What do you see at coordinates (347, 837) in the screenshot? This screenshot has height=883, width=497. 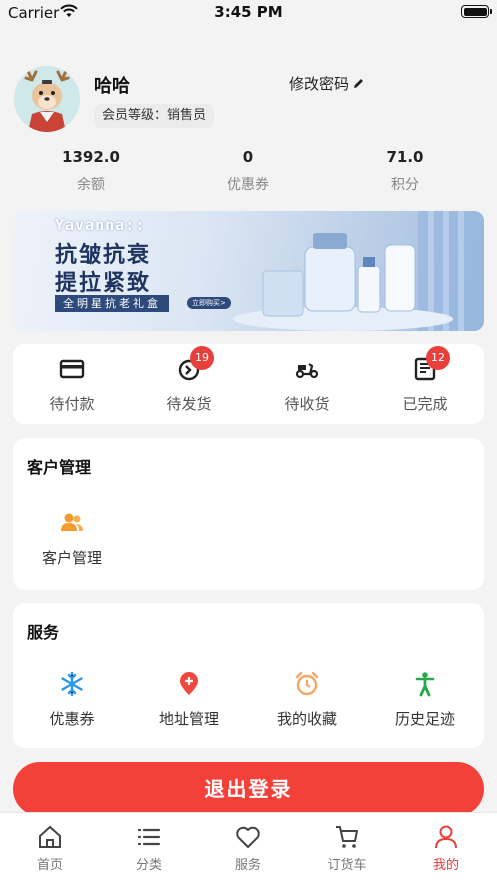 I see `cart-icon` at bounding box center [347, 837].